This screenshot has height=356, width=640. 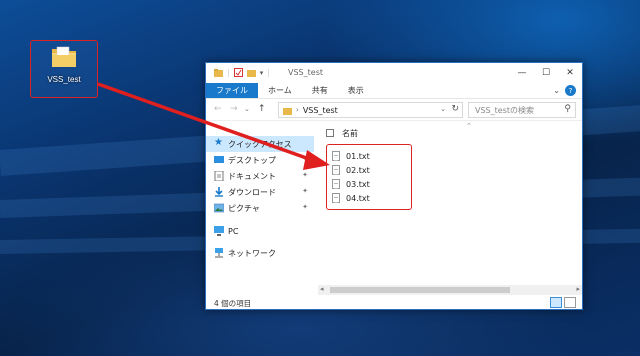 I want to click on ribbon-tabs: ファイル ホーム 共有 表示 ⌄ ?, so click(x=394, y=91).